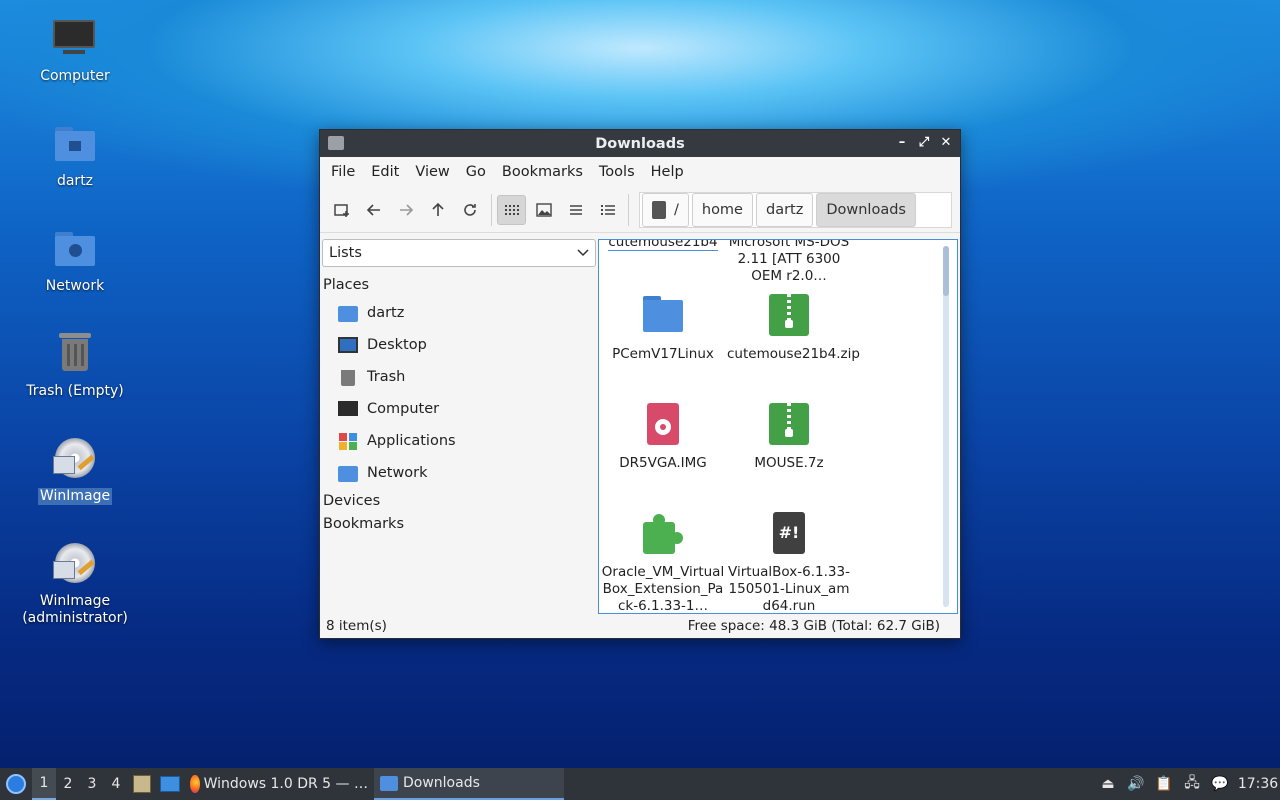  I want to click on file-manager-launcher, so click(142, 784).